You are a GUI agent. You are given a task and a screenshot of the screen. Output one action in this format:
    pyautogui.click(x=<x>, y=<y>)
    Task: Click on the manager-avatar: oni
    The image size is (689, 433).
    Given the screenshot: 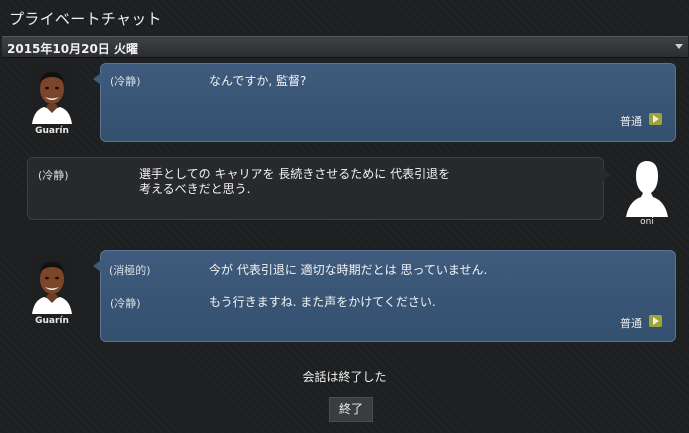 What is the action you would take?
    pyautogui.click(x=647, y=192)
    